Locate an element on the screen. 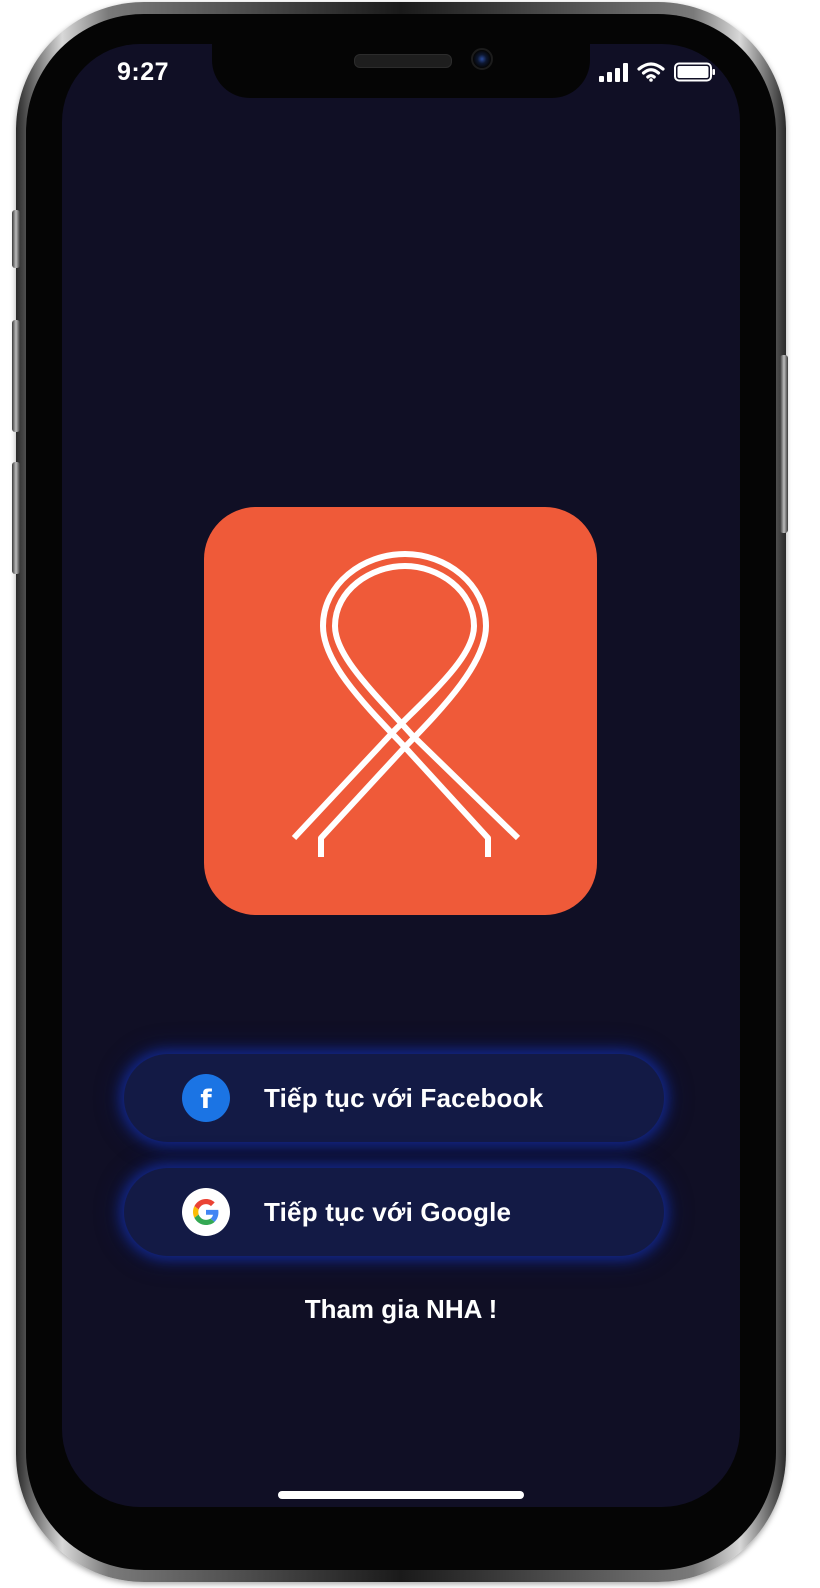 This screenshot has width=820, height=1588. google-login-button: Tiếp tục với Google is located at coordinates (394, 1212).